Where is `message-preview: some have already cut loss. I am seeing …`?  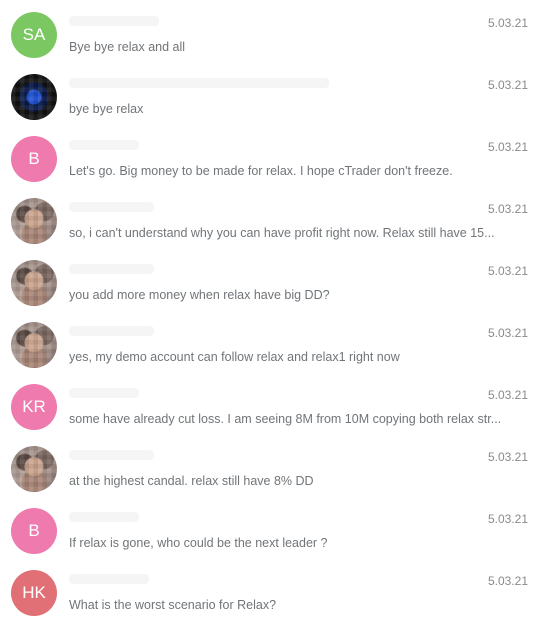
message-preview: some have already cut loss. I am seeing … is located at coordinates (285, 419).